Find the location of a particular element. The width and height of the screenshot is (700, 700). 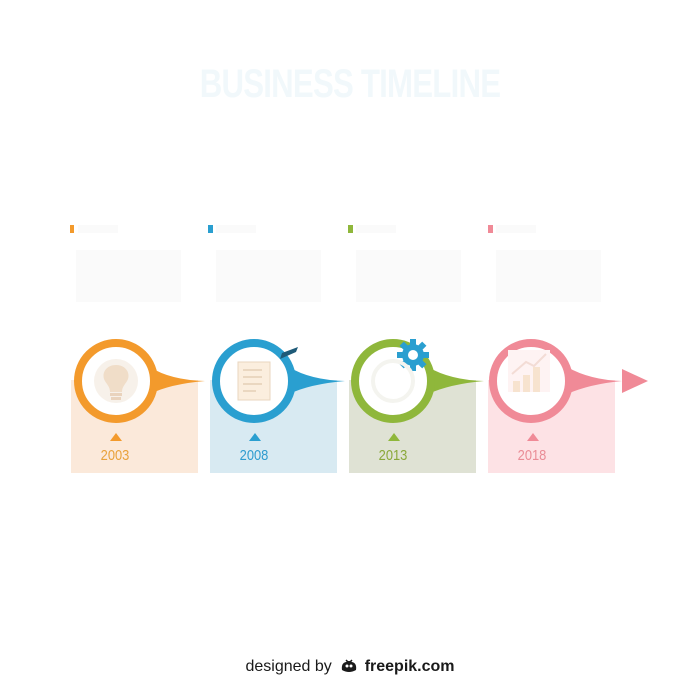

freepik-logo-icon is located at coordinates (349, 665).